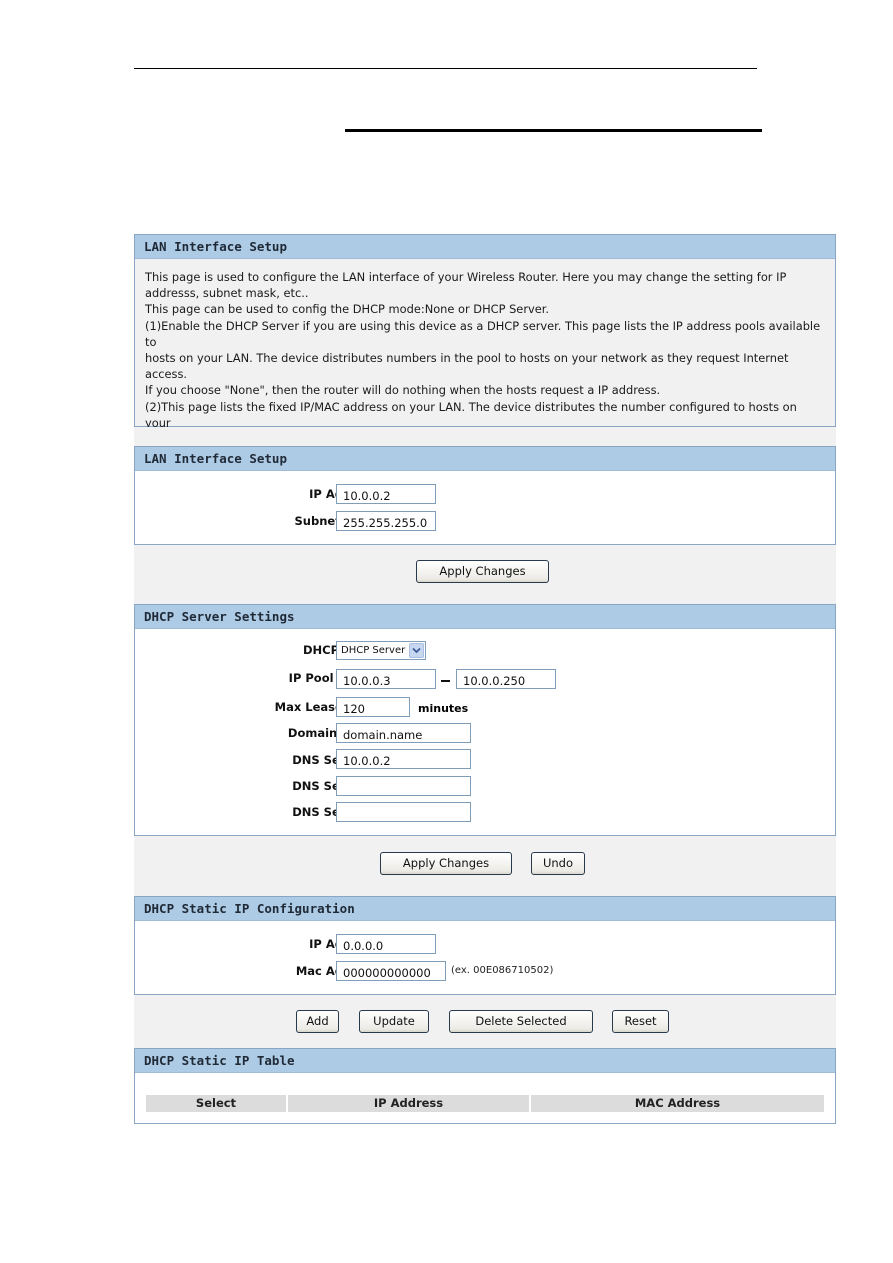 This screenshot has width=893, height=1263. What do you see at coordinates (445, 681) in the screenshot?
I see `range-dash` at bounding box center [445, 681].